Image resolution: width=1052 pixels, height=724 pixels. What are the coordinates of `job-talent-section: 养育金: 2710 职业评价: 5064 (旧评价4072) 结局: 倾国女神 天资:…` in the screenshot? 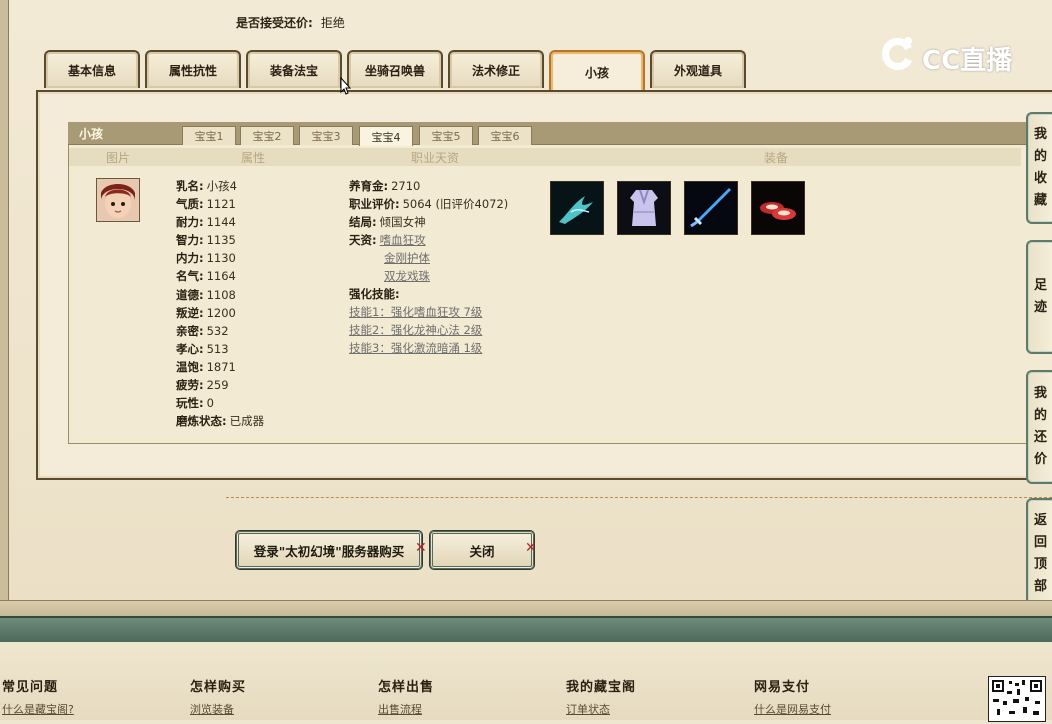 It's located at (428, 268).